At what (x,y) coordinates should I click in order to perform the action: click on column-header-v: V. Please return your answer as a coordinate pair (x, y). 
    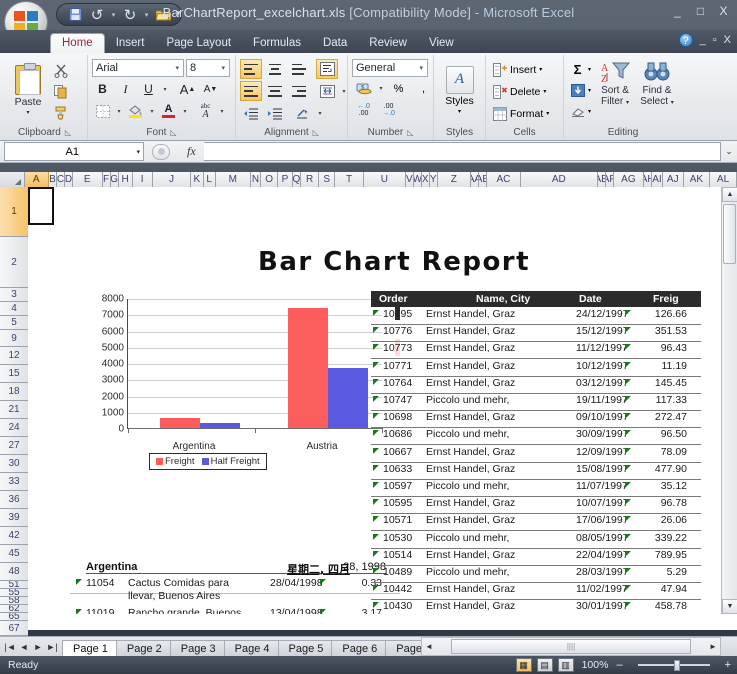
    Looking at the image, I should click on (409, 179).